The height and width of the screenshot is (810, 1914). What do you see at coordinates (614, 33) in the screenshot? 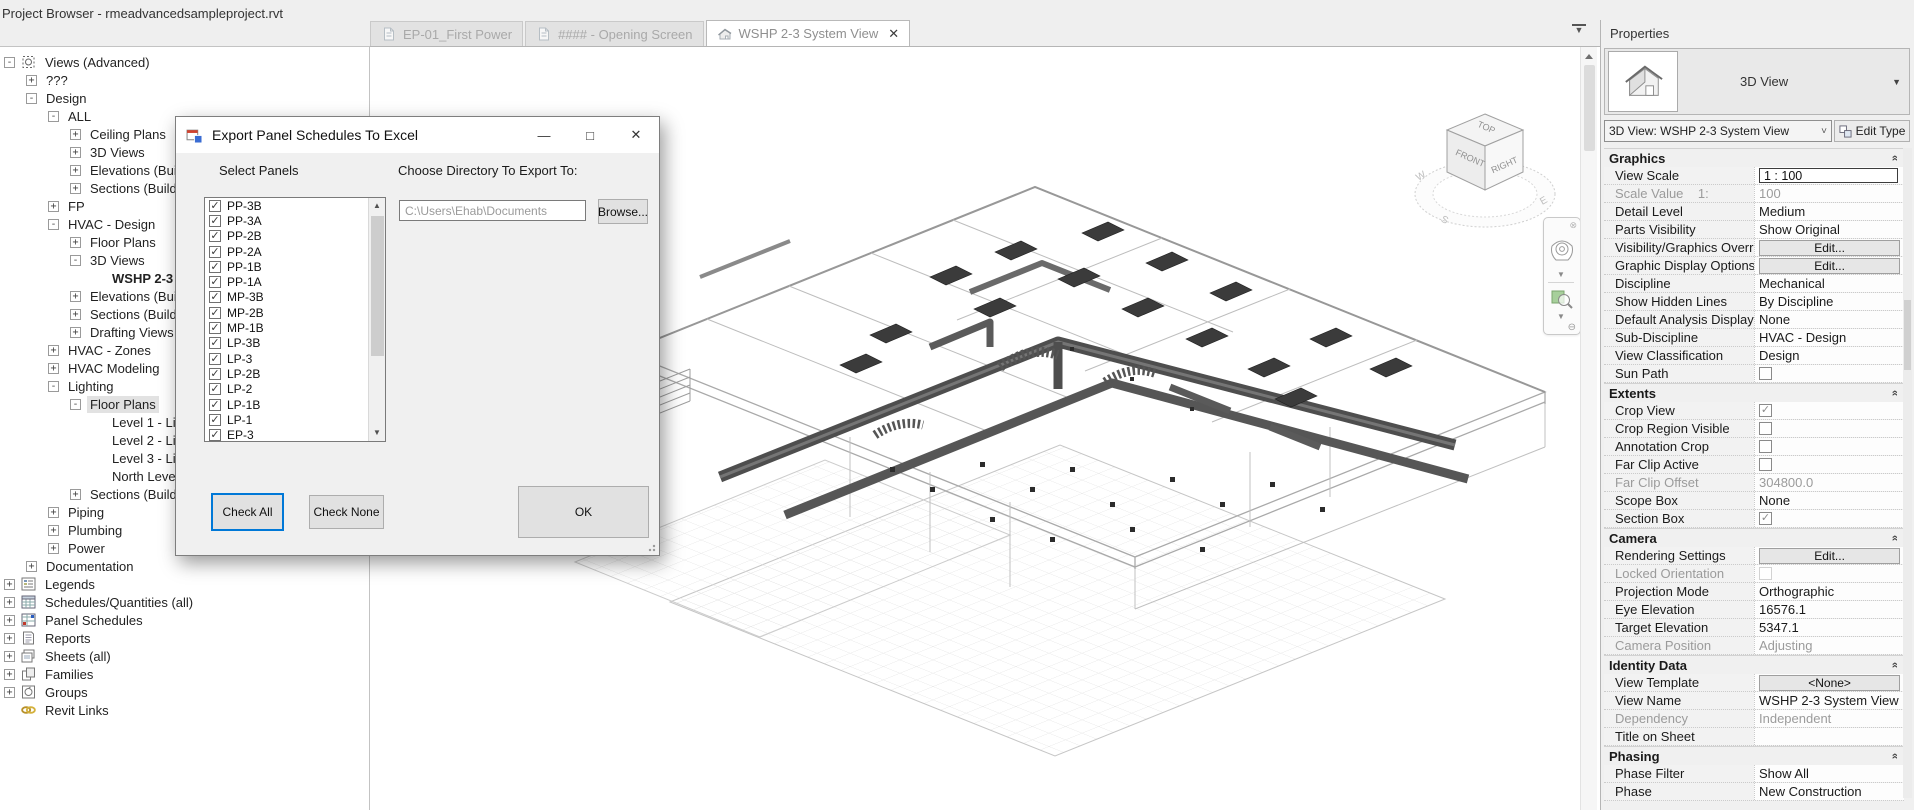
I see `view-tab: #### - Opening Screen` at bounding box center [614, 33].